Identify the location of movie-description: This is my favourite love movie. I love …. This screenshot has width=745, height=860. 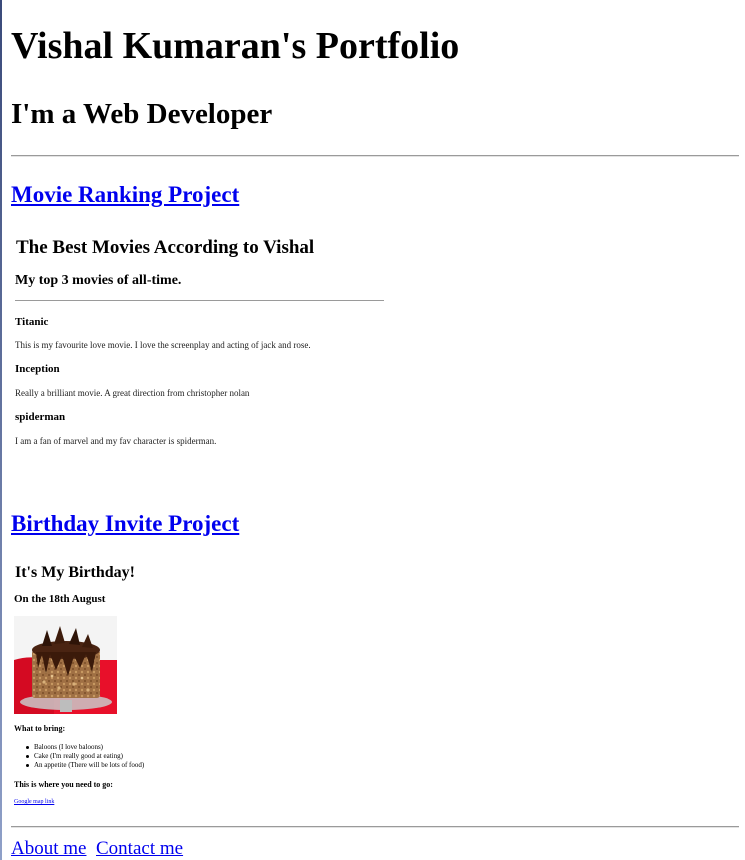
(163, 345).